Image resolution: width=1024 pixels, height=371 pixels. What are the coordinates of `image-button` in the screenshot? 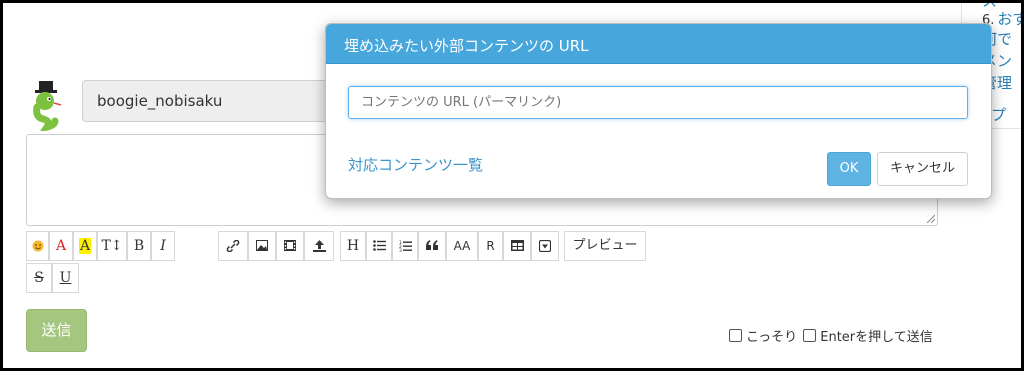 It's located at (262, 246).